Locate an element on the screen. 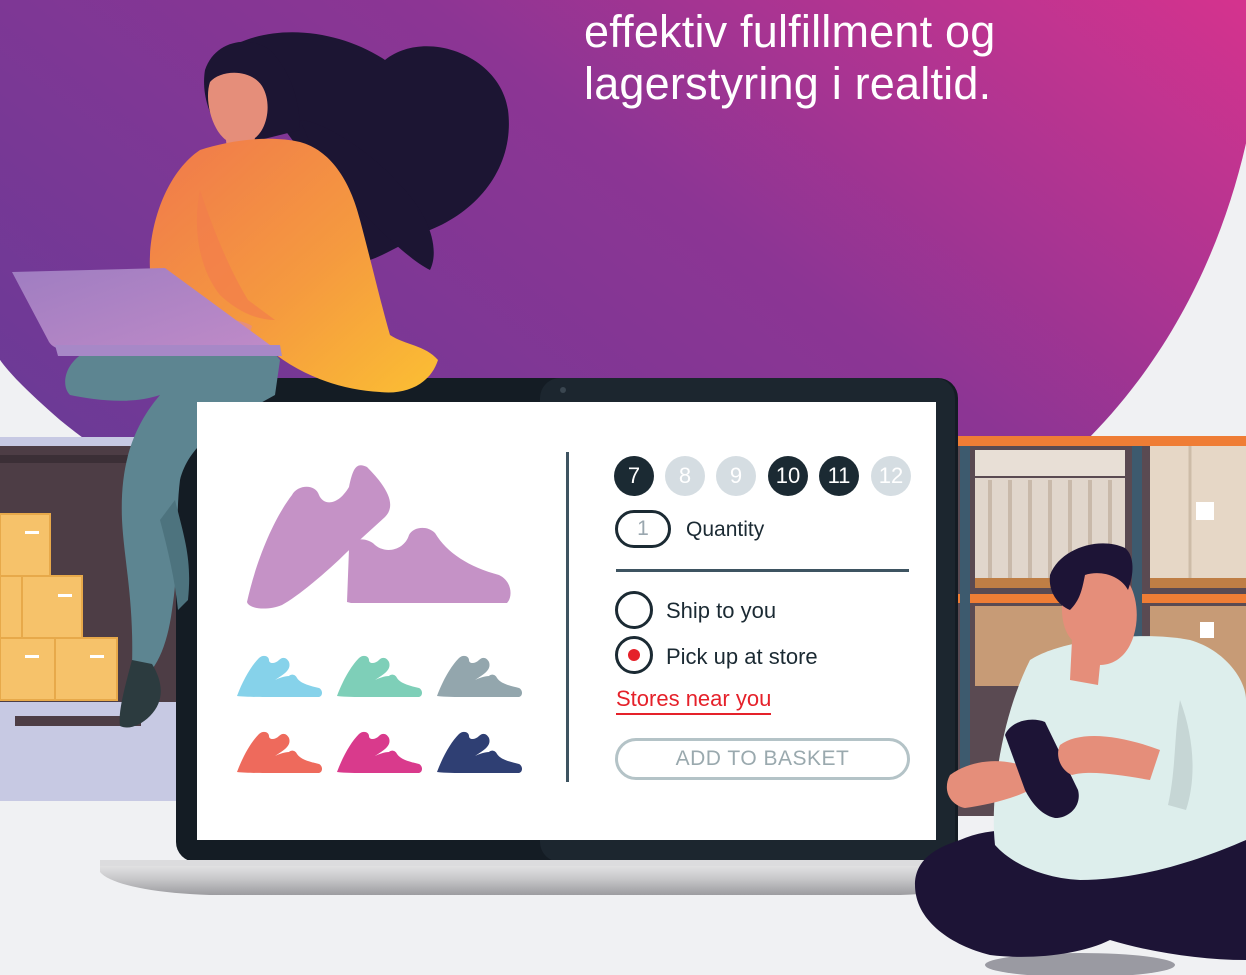  size-label: 7 is located at coordinates (634, 475).